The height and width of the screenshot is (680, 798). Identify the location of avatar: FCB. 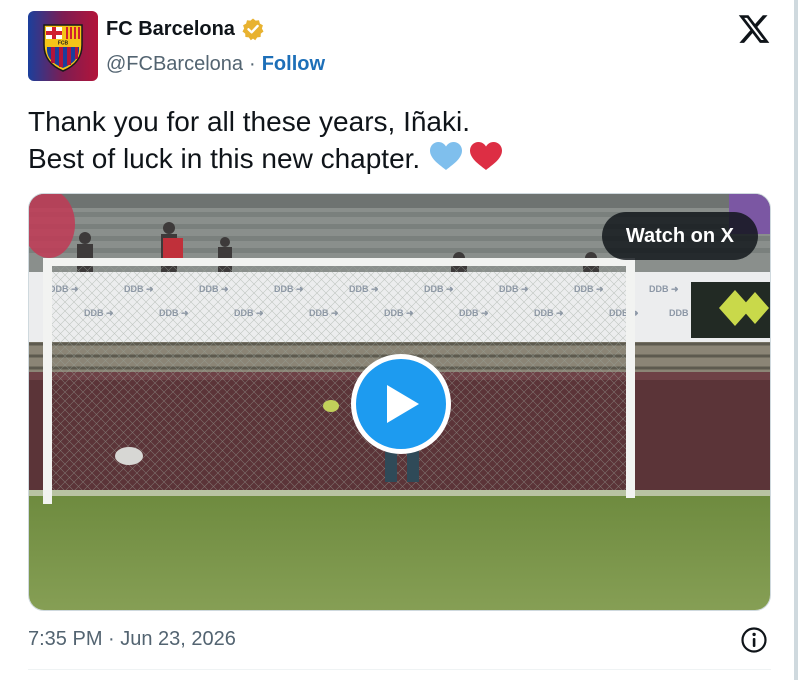
(63, 46).